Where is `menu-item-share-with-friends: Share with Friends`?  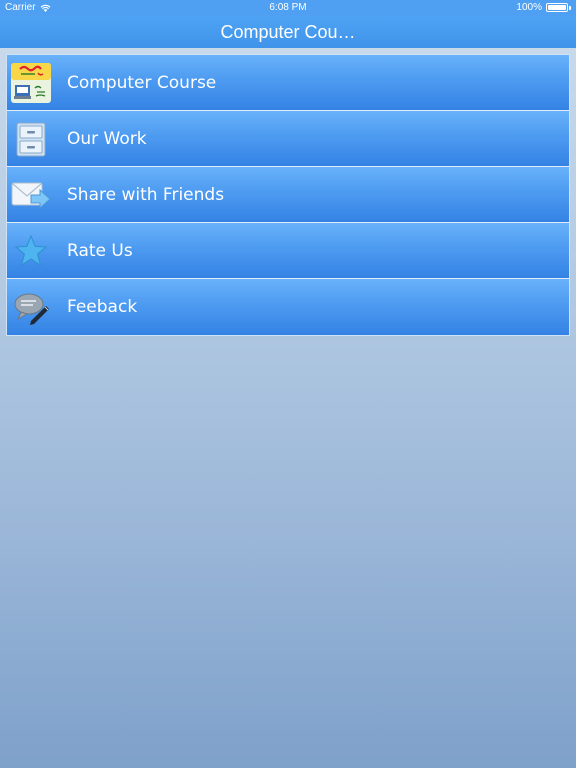
menu-item-share-with-friends: Share with Friends is located at coordinates (288, 195).